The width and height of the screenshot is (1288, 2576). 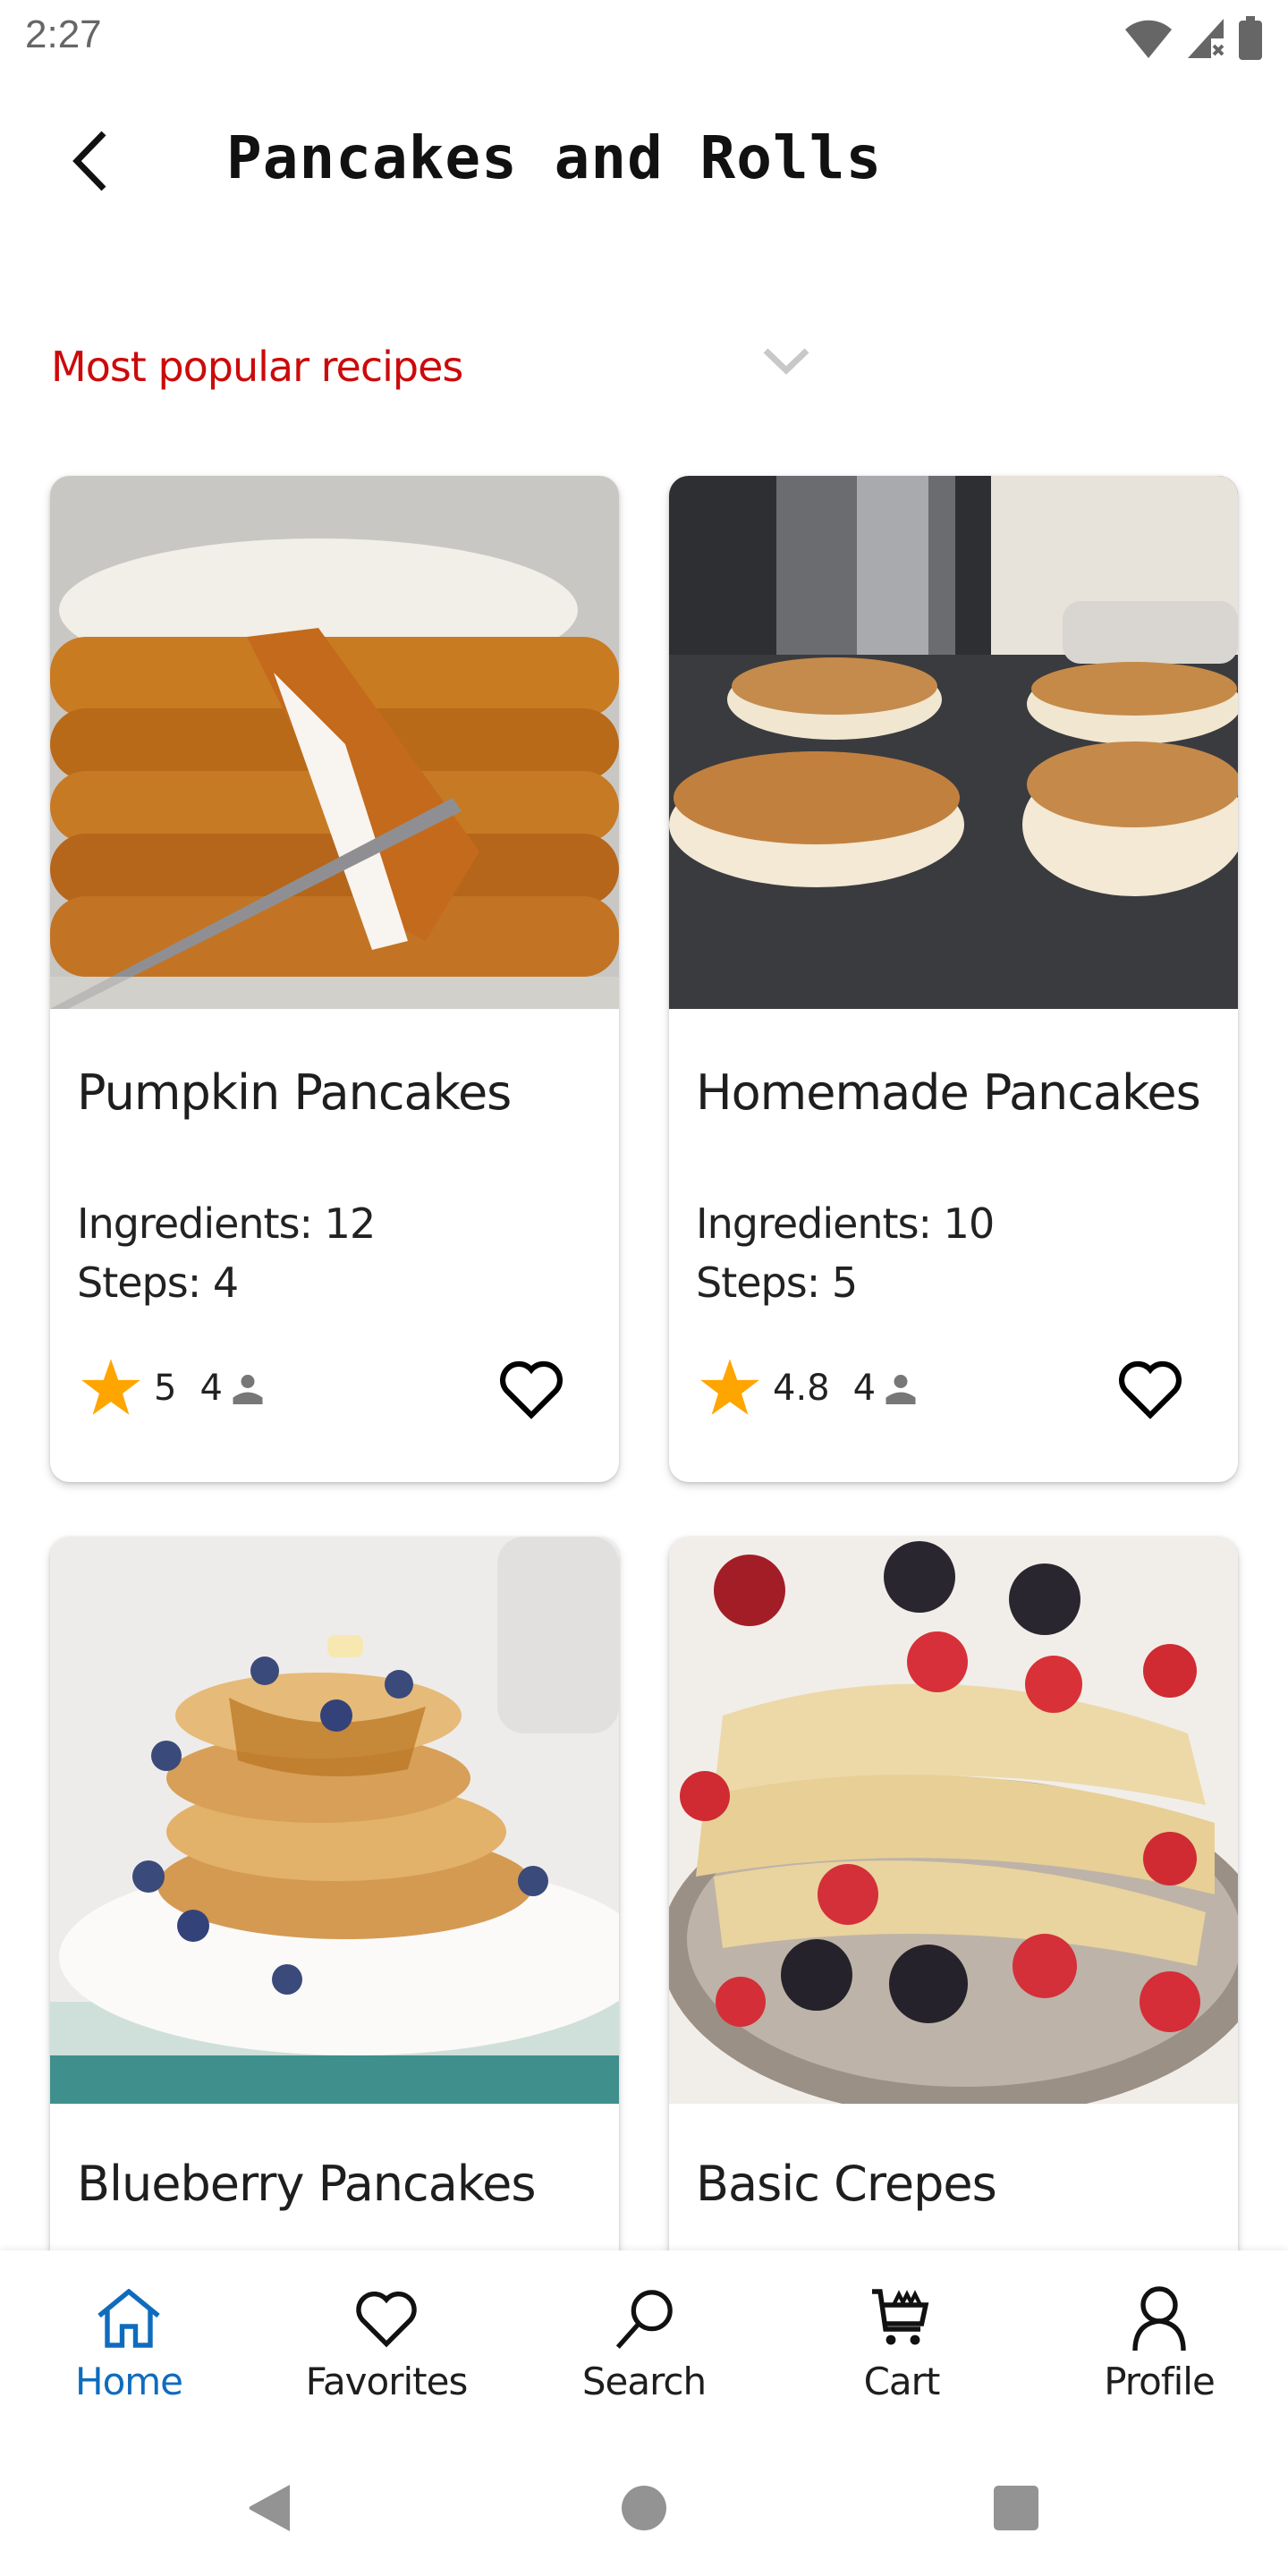 What do you see at coordinates (386, 2320) in the screenshot?
I see `heart-icon` at bounding box center [386, 2320].